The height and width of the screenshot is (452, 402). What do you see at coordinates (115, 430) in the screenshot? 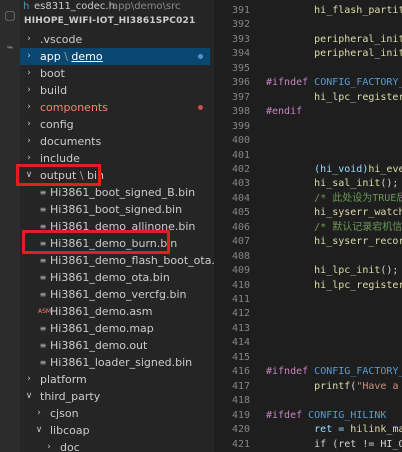
I see `tree-item: ∨ libcoap` at bounding box center [115, 430].